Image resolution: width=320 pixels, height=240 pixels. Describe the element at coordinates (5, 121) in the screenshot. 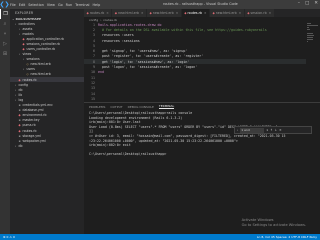

I see `activity-bar: ❐ ⌕ ⑂ ▷ ⊞` at that location.